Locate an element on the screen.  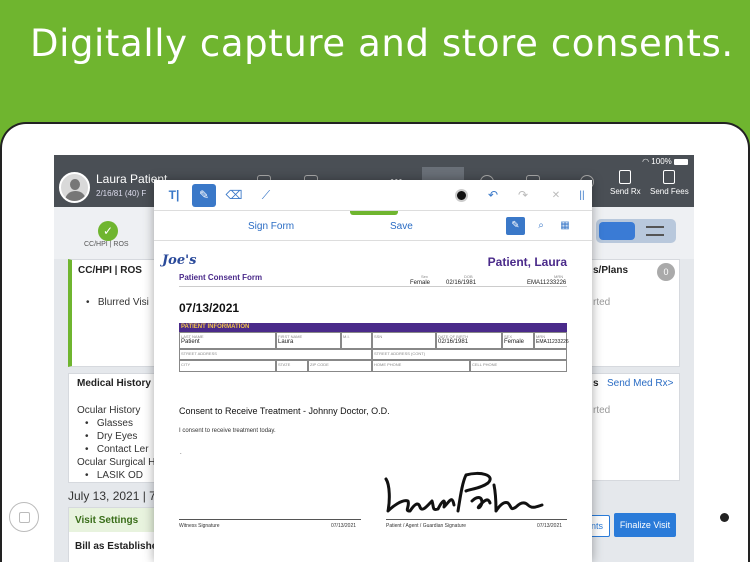
form-patient-name: Patient, Laura is located at coordinates (527, 262).